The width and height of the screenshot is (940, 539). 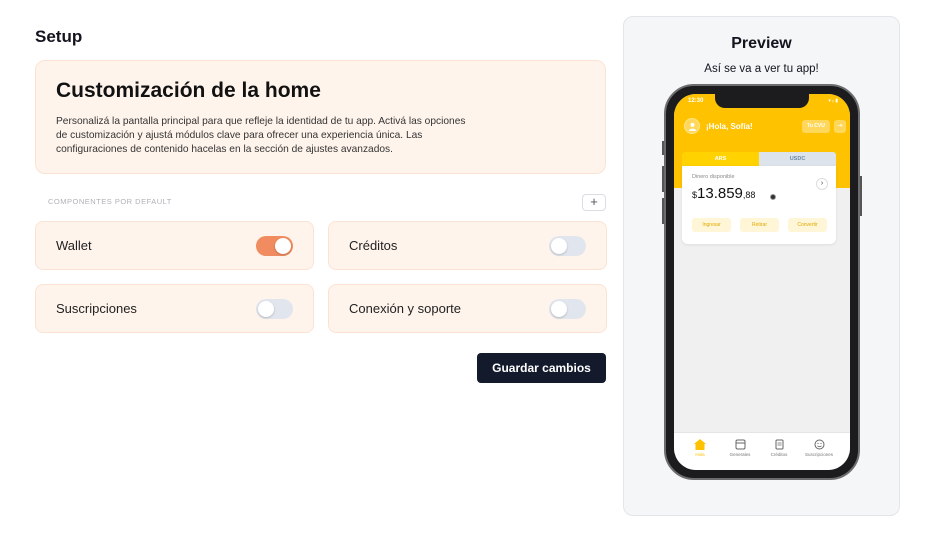 I want to click on smile-icon, so click(x=819, y=444).